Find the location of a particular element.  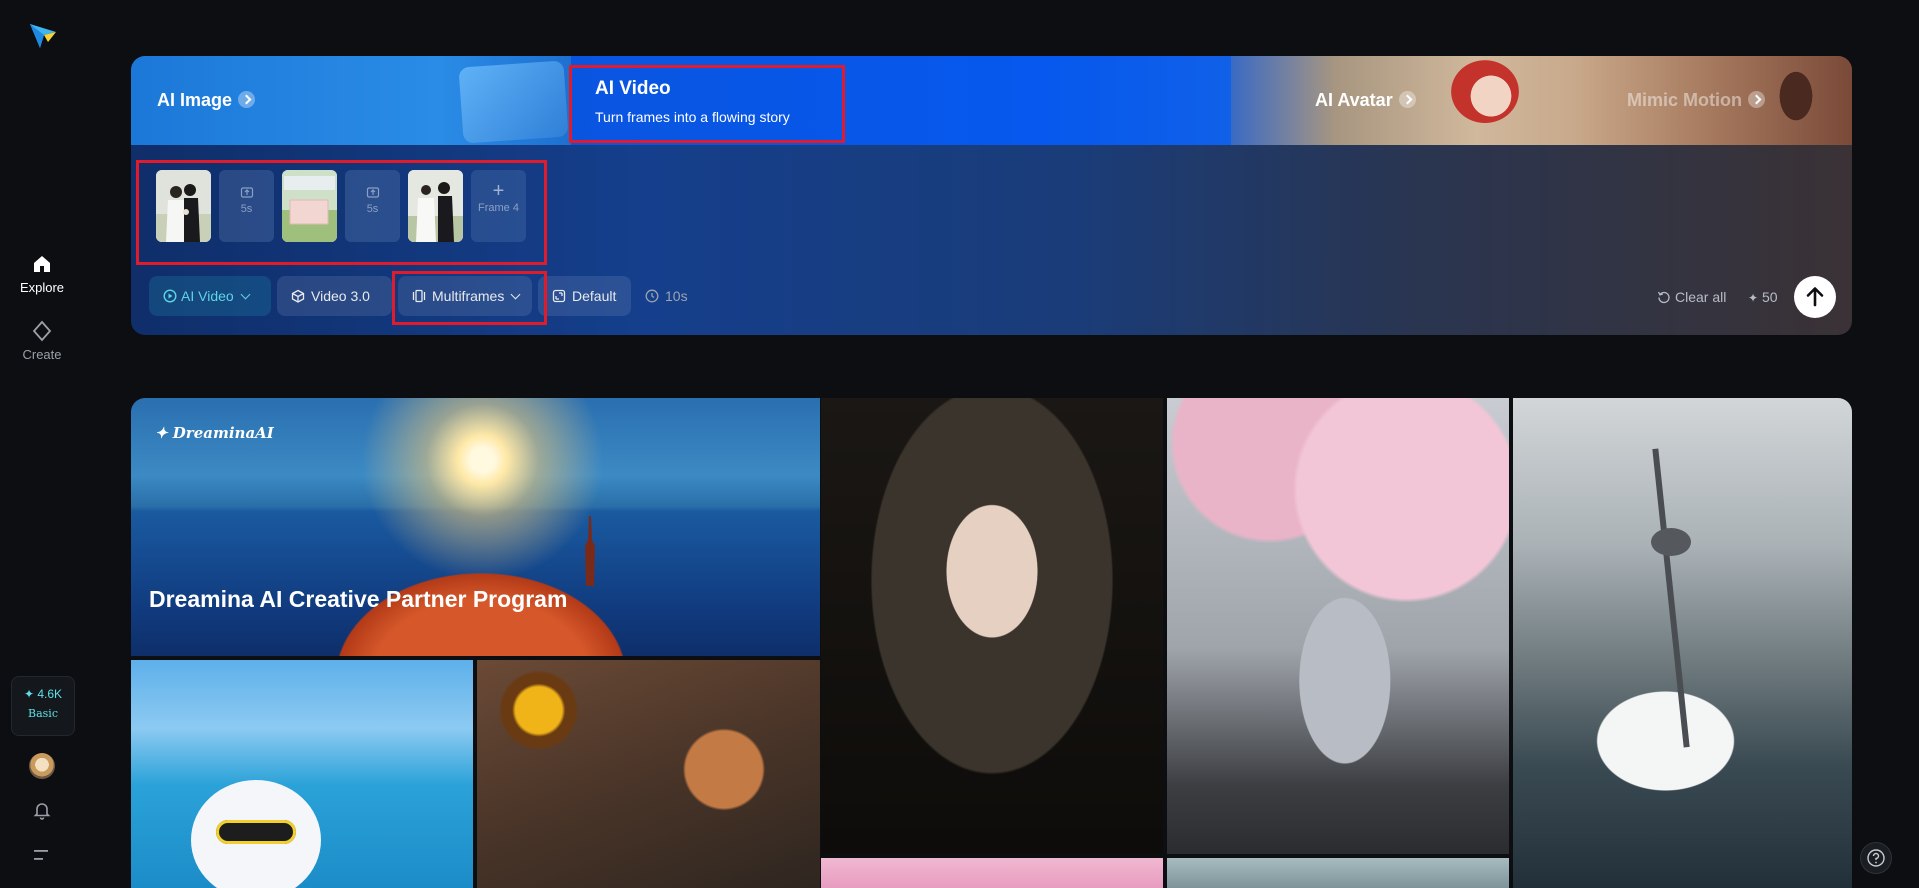

girl-avatar-icon is located at coordinates (1491, 100).